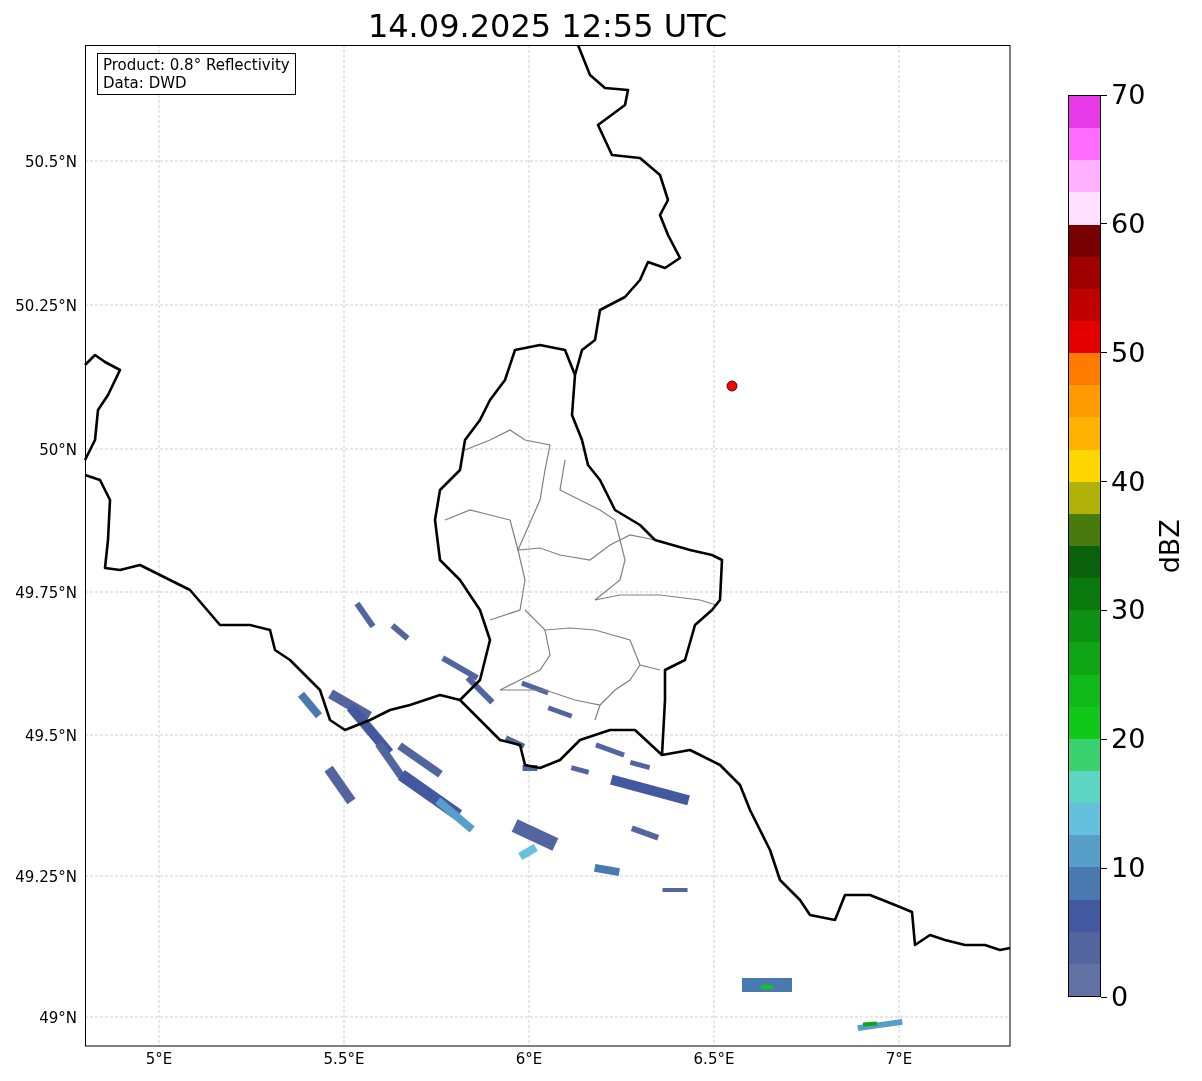 The width and height of the screenshot is (1202, 1081). Describe the element at coordinates (547, 26) in the screenshot. I see `chart-title: 14.09.2025 12:55 UTC` at that location.